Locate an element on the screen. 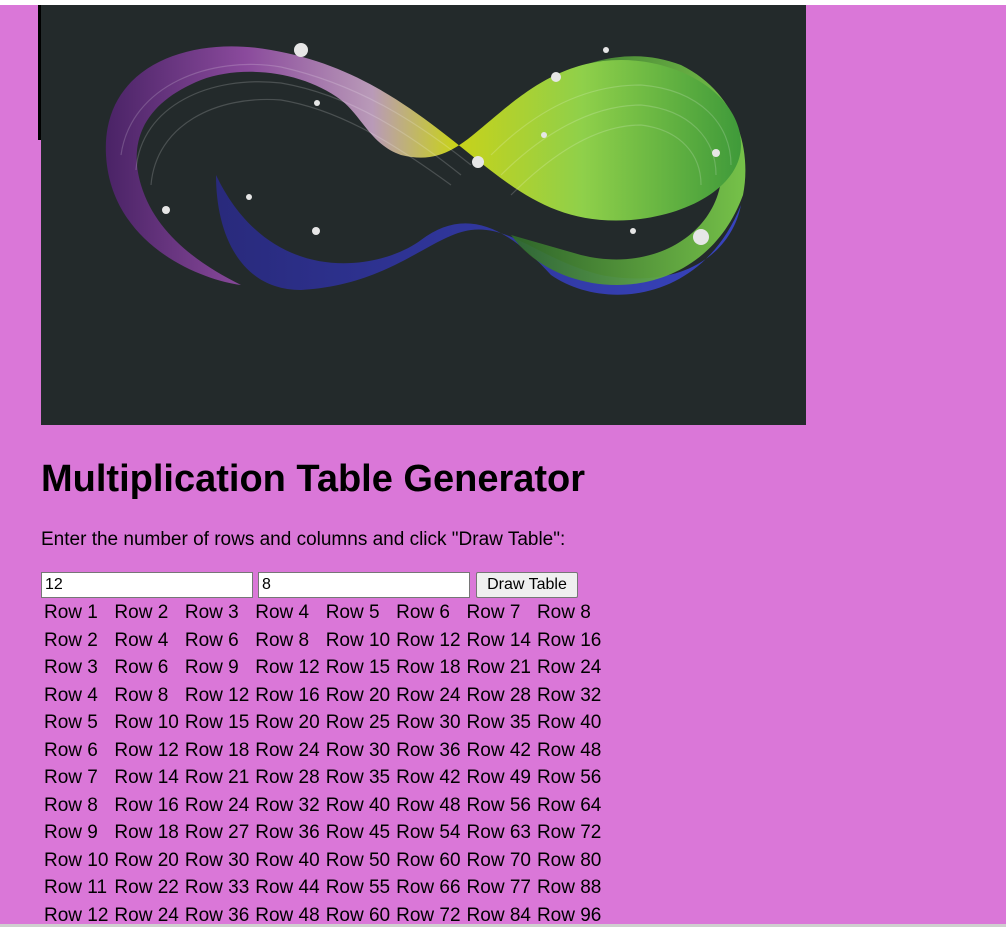  columns-input is located at coordinates (364, 585).